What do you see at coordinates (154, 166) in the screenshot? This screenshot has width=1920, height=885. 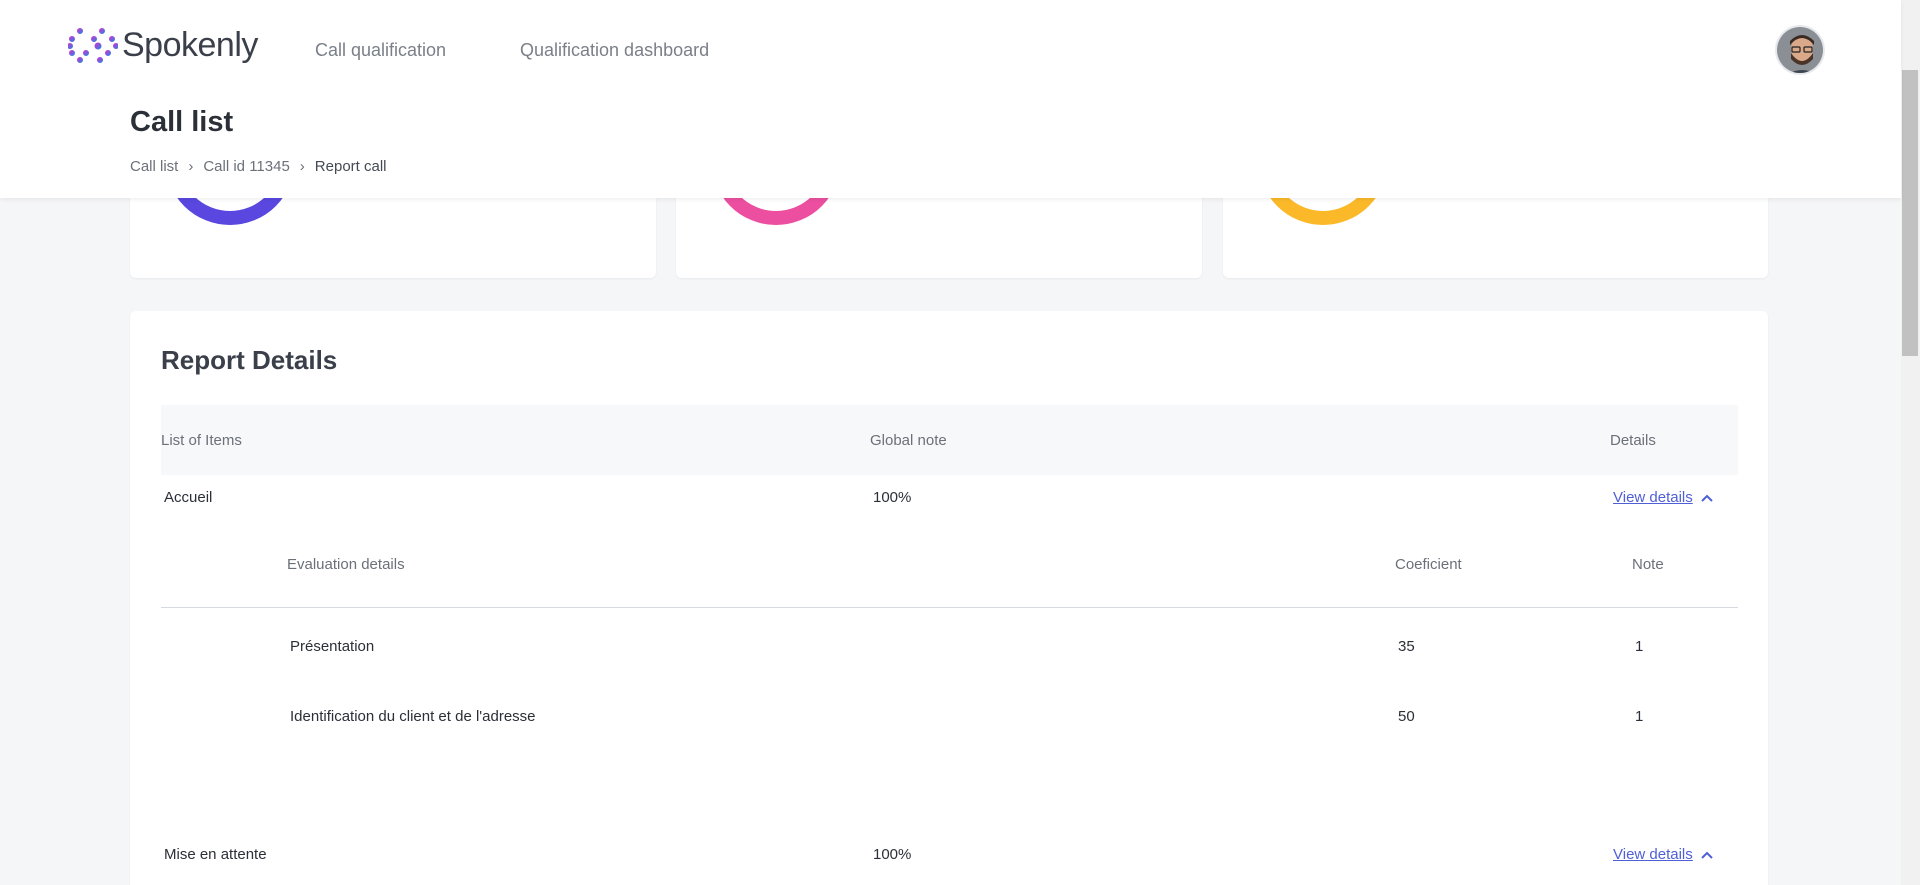 I see `breadcrumb-call-list: Call list` at bounding box center [154, 166].